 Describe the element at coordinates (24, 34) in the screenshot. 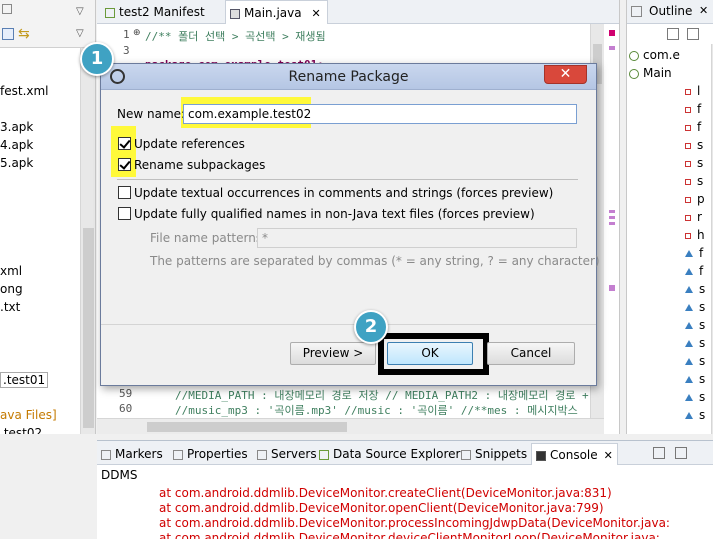

I see `link-editor-icon: ⇆` at that location.